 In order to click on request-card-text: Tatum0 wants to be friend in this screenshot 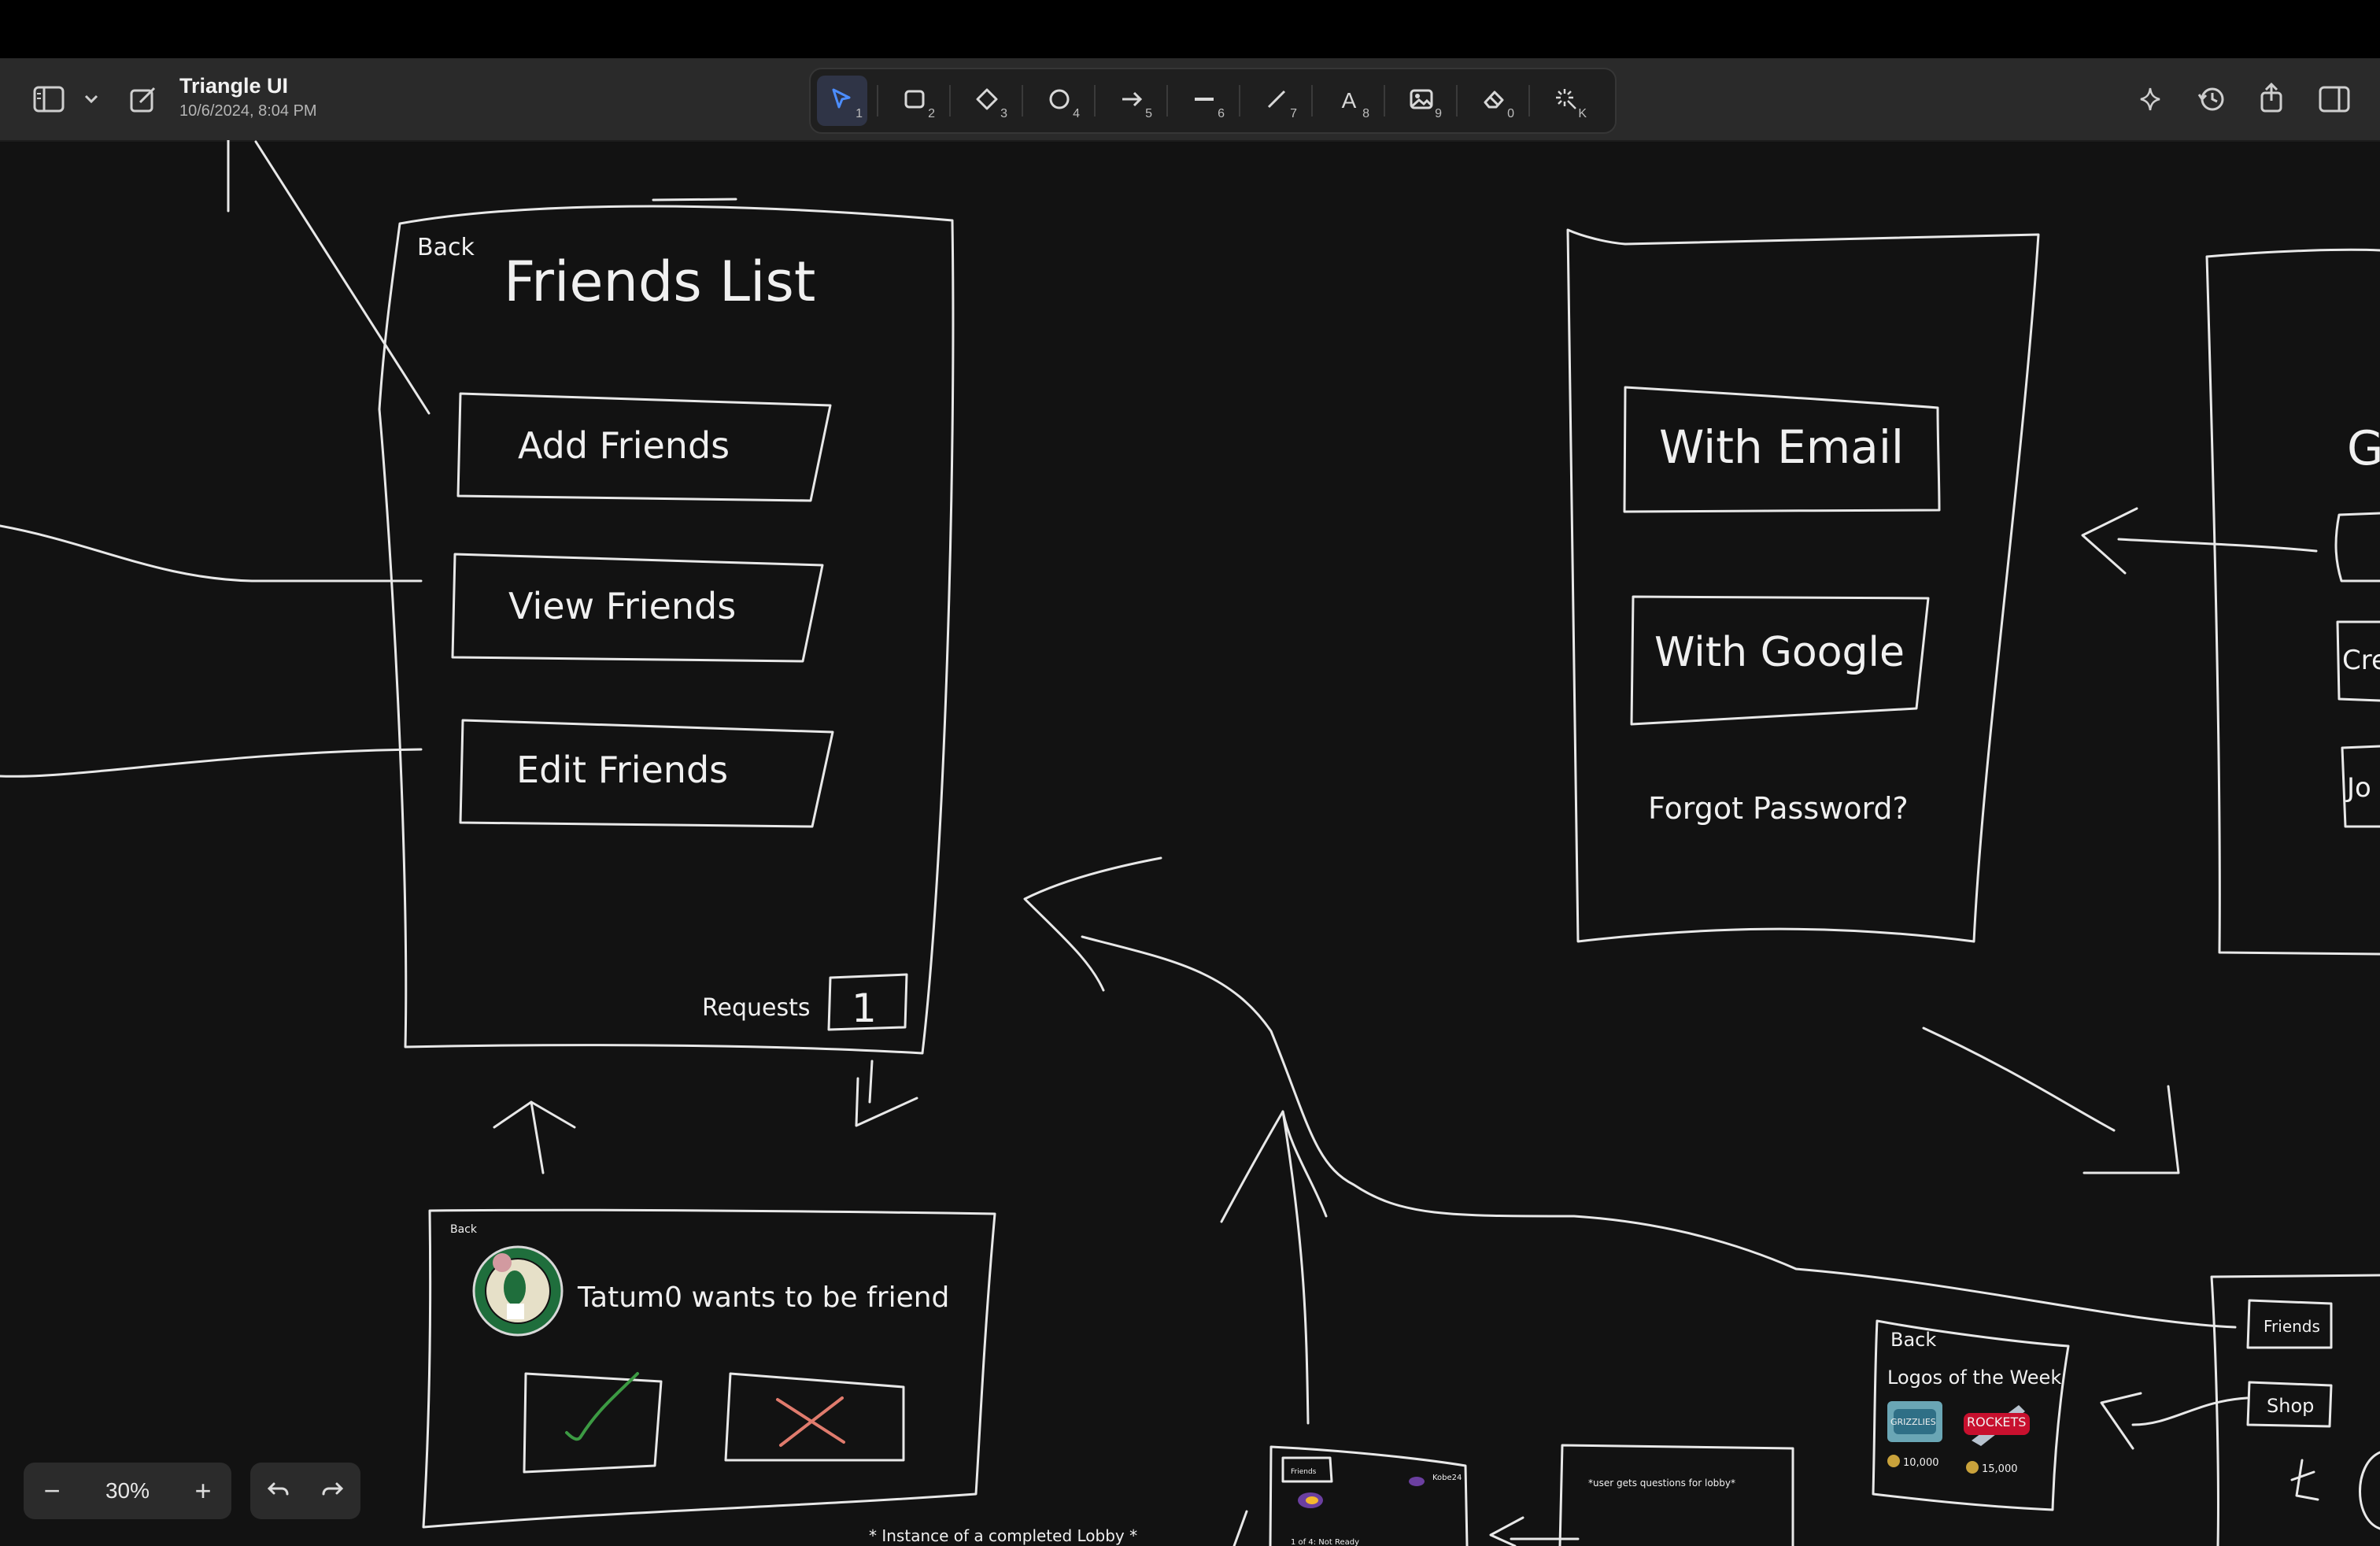, I will do `click(763, 1298)`.